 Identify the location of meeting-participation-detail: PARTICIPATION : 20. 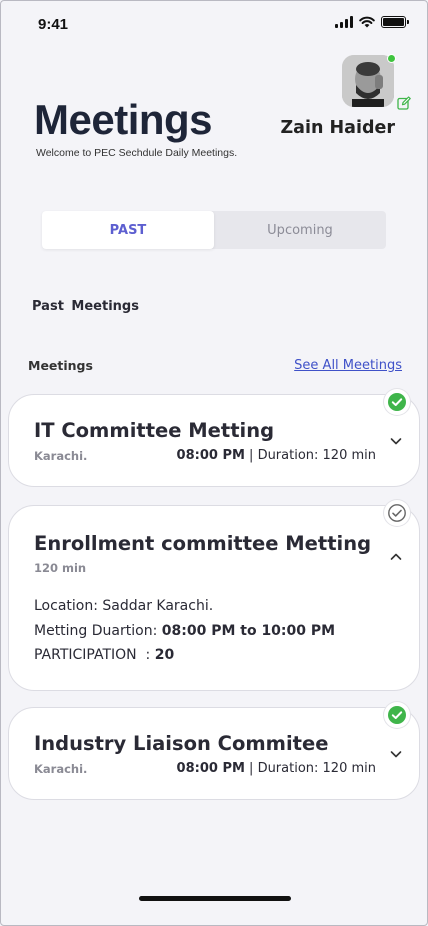
(104, 655).